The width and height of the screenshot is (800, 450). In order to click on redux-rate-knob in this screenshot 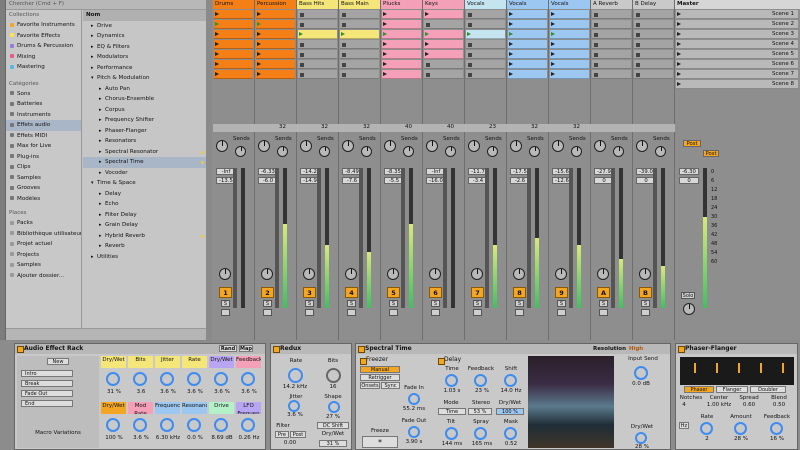, I will do `click(295, 375)`.